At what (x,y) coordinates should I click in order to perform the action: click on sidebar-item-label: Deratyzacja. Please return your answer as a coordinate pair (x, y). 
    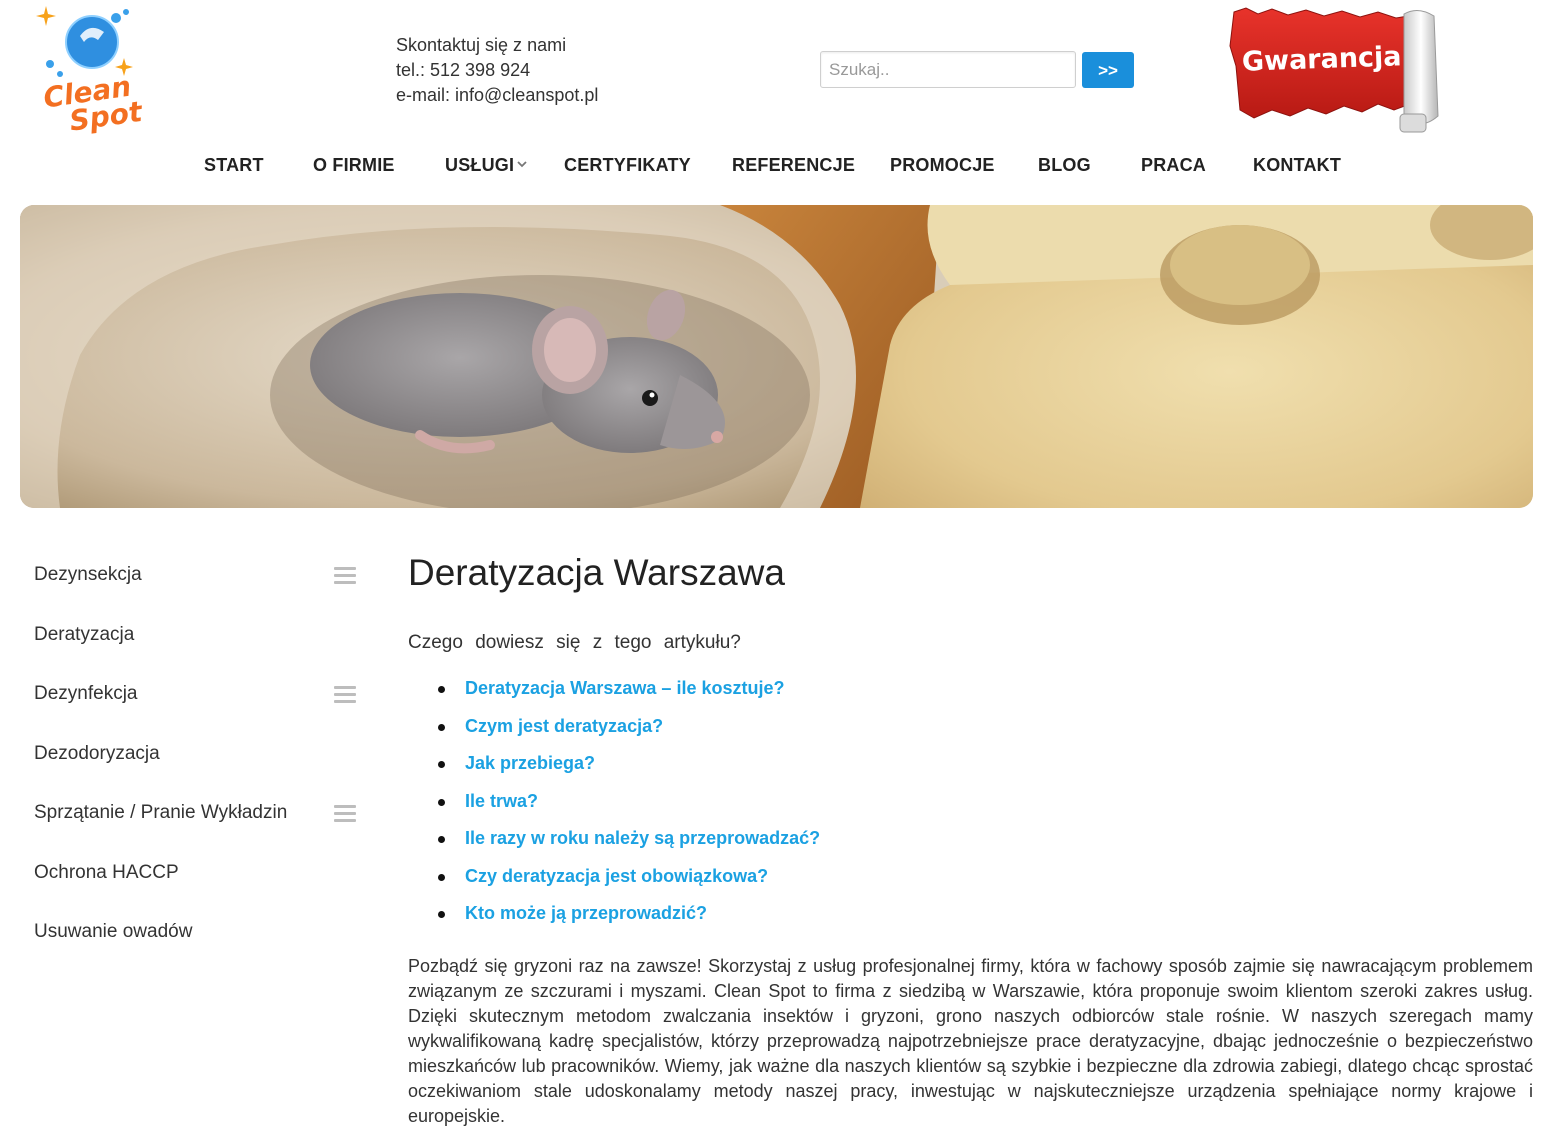
    Looking at the image, I should click on (84, 634).